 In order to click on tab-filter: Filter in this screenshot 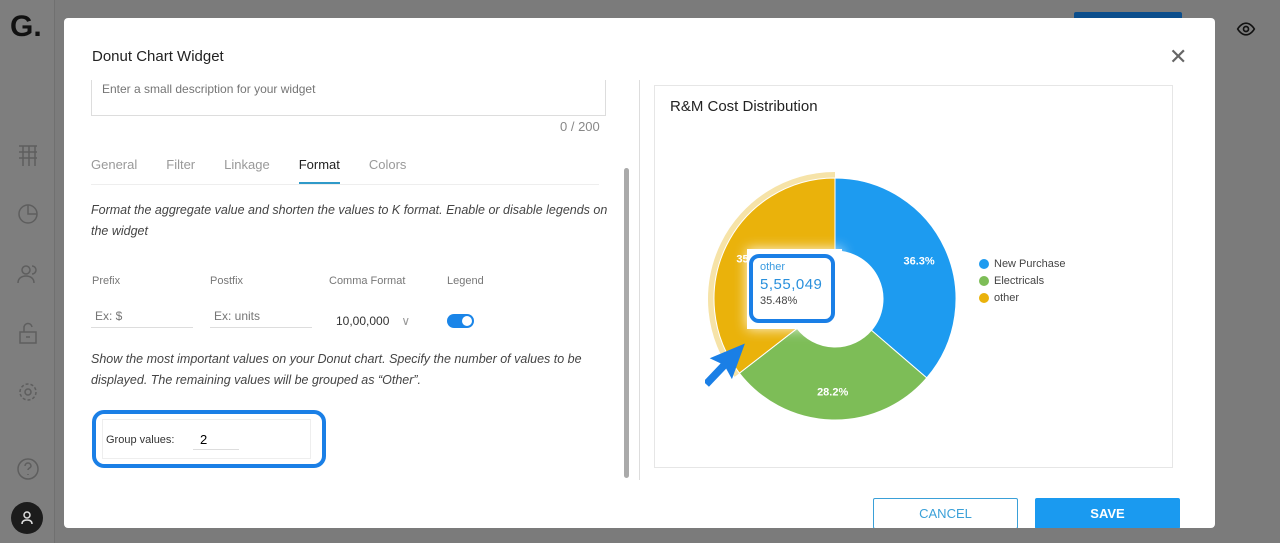, I will do `click(180, 169)`.